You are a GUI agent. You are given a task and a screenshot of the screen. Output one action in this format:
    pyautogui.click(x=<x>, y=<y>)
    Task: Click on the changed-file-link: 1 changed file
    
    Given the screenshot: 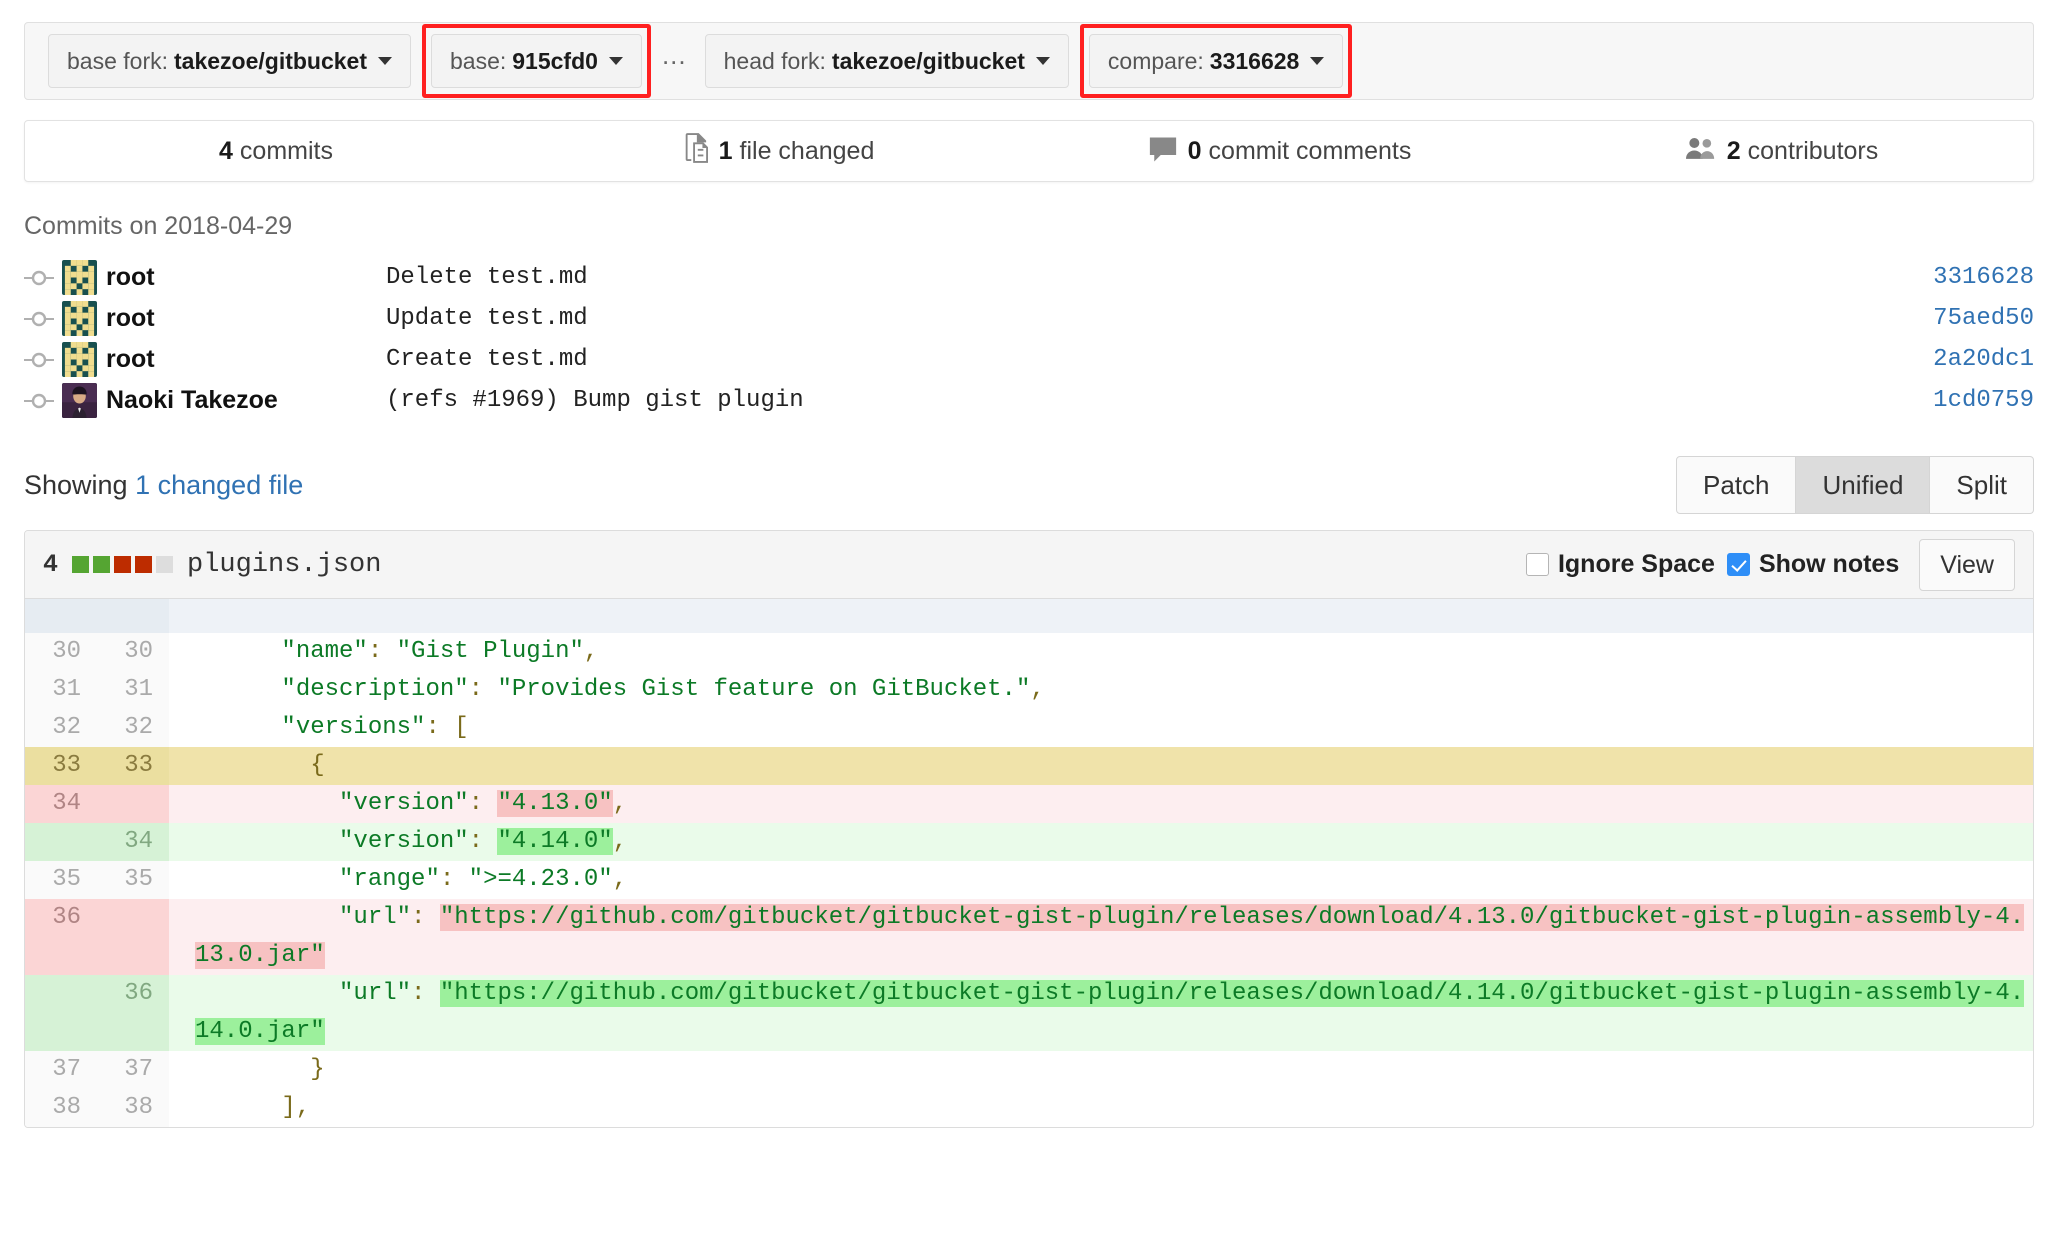 What is the action you would take?
    pyautogui.click(x=219, y=485)
    